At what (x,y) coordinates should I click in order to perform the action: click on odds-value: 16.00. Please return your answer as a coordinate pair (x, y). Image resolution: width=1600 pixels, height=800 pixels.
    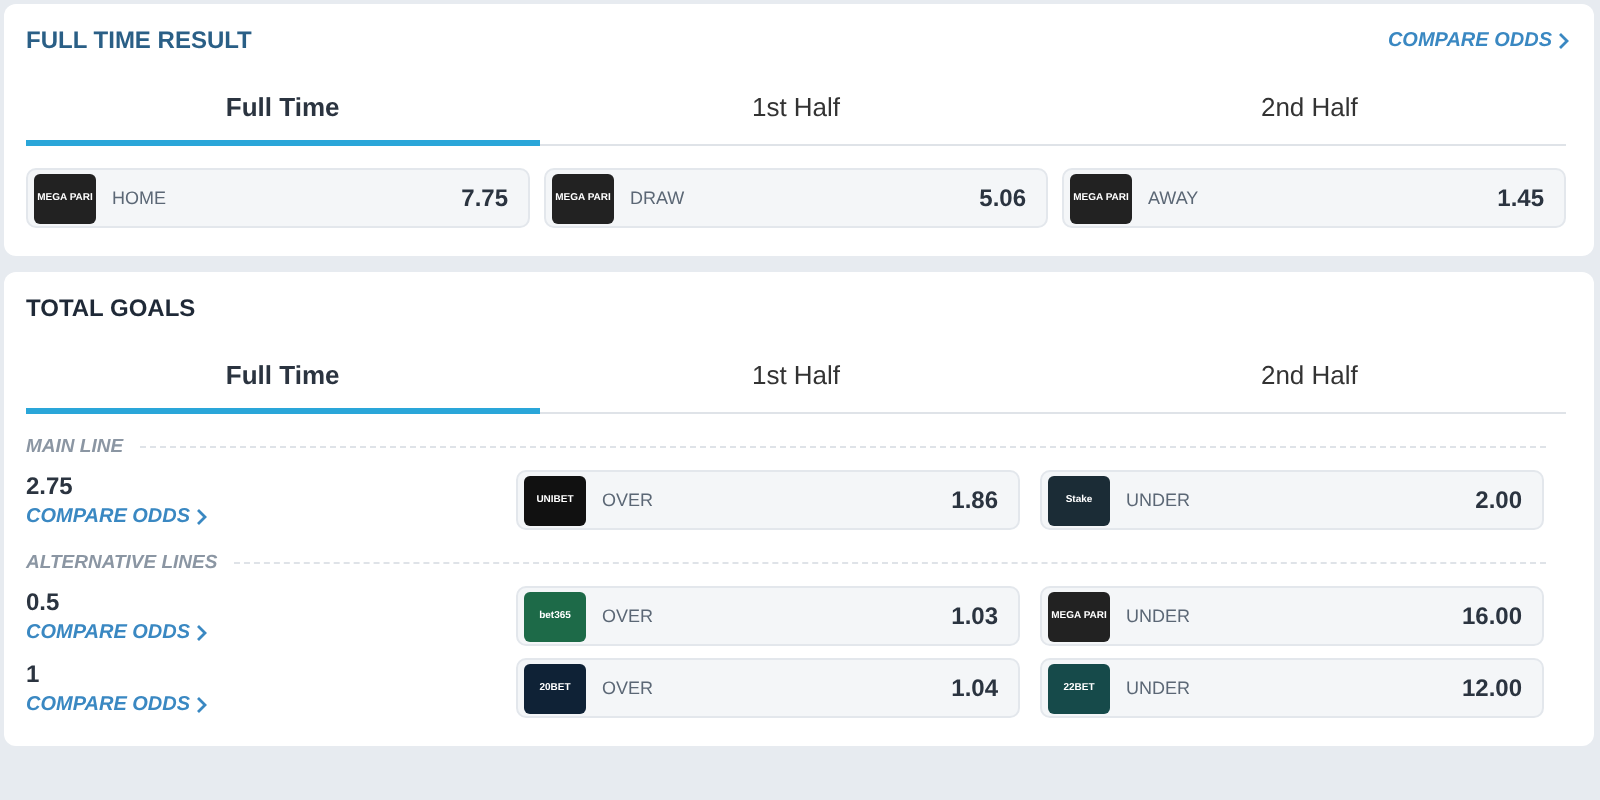
    Looking at the image, I should click on (1491, 616).